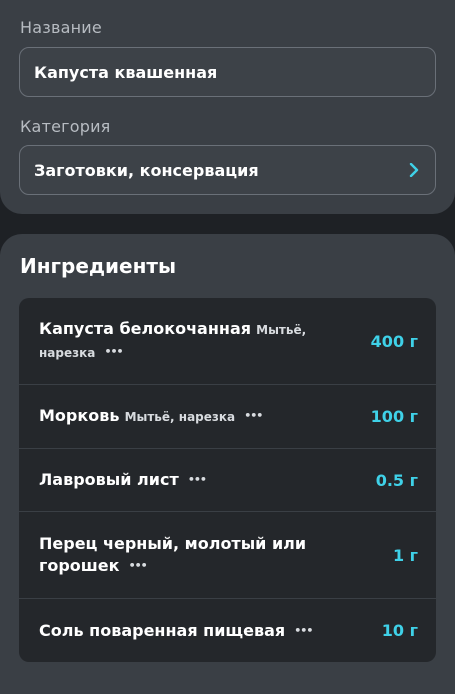 This screenshot has width=455, height=694. Describe the element at coordinates (207, 480) in the screenshot. I see `ingredient-text: Лавровый лист •••` at that location.